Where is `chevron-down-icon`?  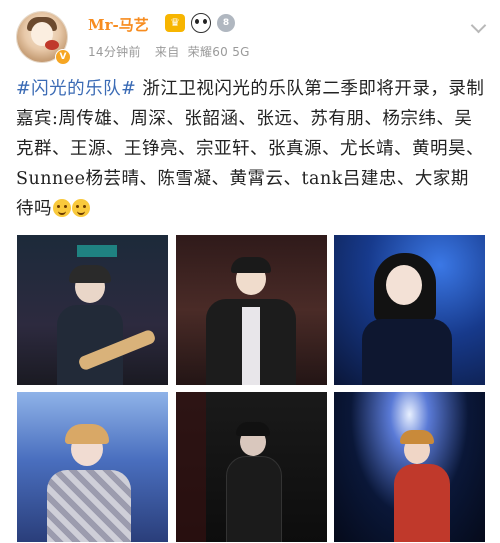 chevron-down-icon is located at coordinates (478, 25).